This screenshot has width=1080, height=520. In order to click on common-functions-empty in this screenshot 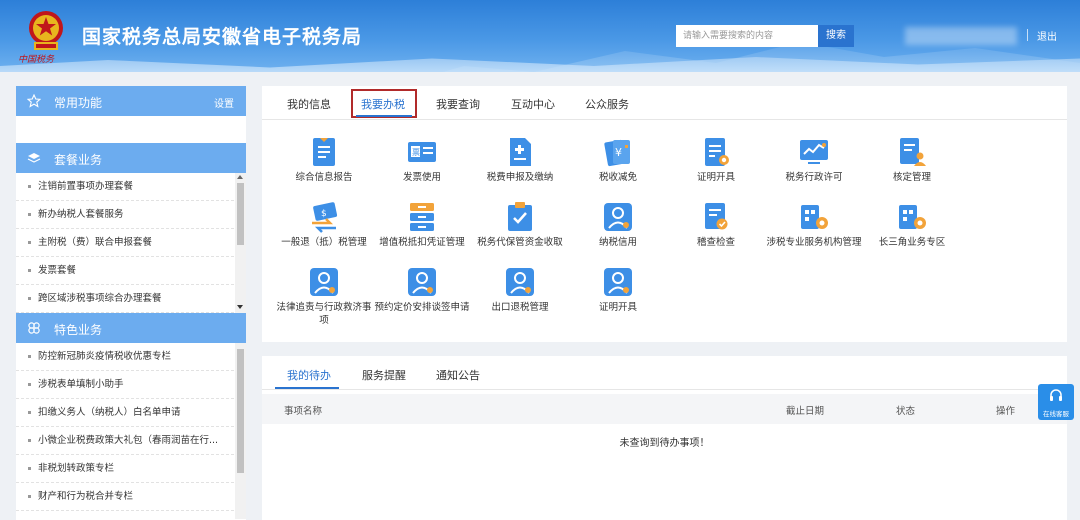, I will do `click(131, 129)`.